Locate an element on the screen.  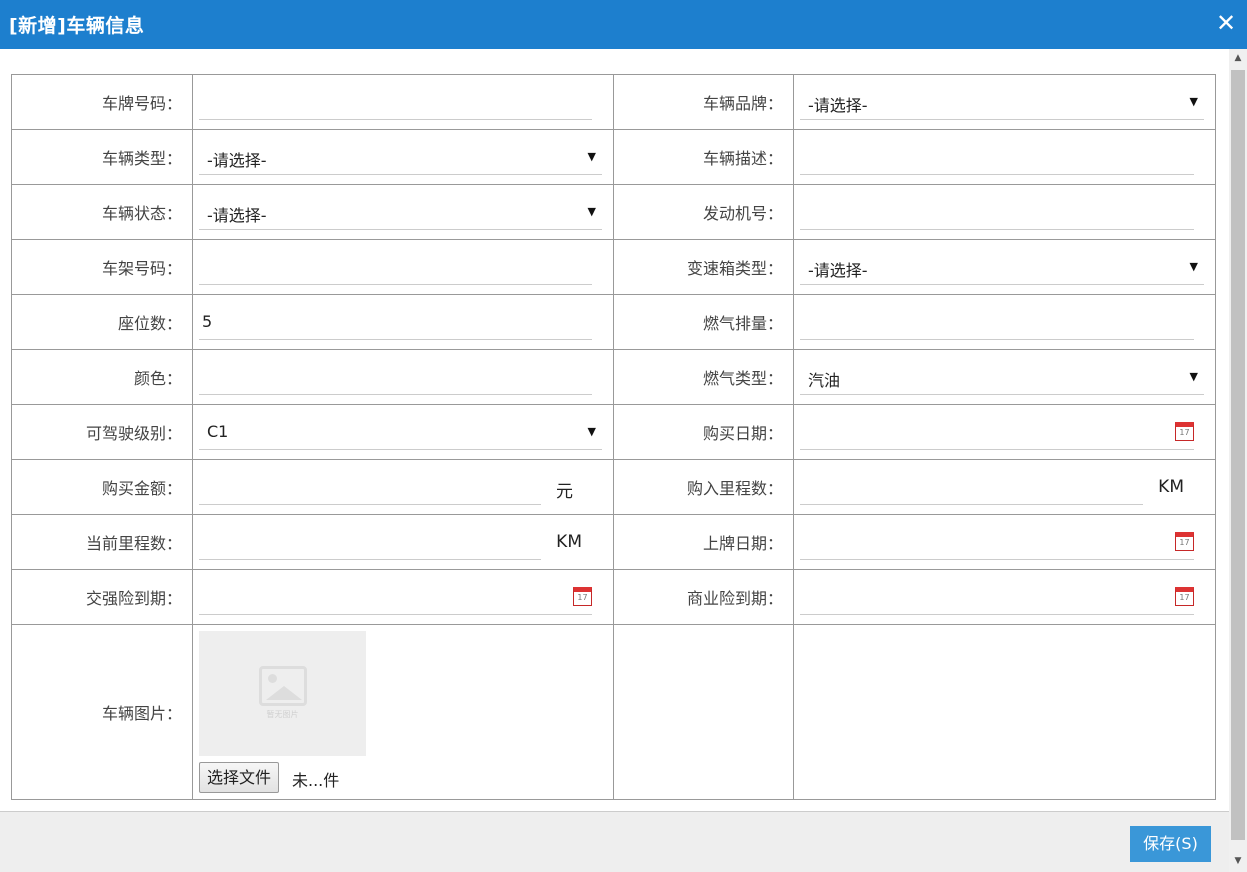
dialog-title: [新增]车辆信息 is located at coordinates (77, 26).